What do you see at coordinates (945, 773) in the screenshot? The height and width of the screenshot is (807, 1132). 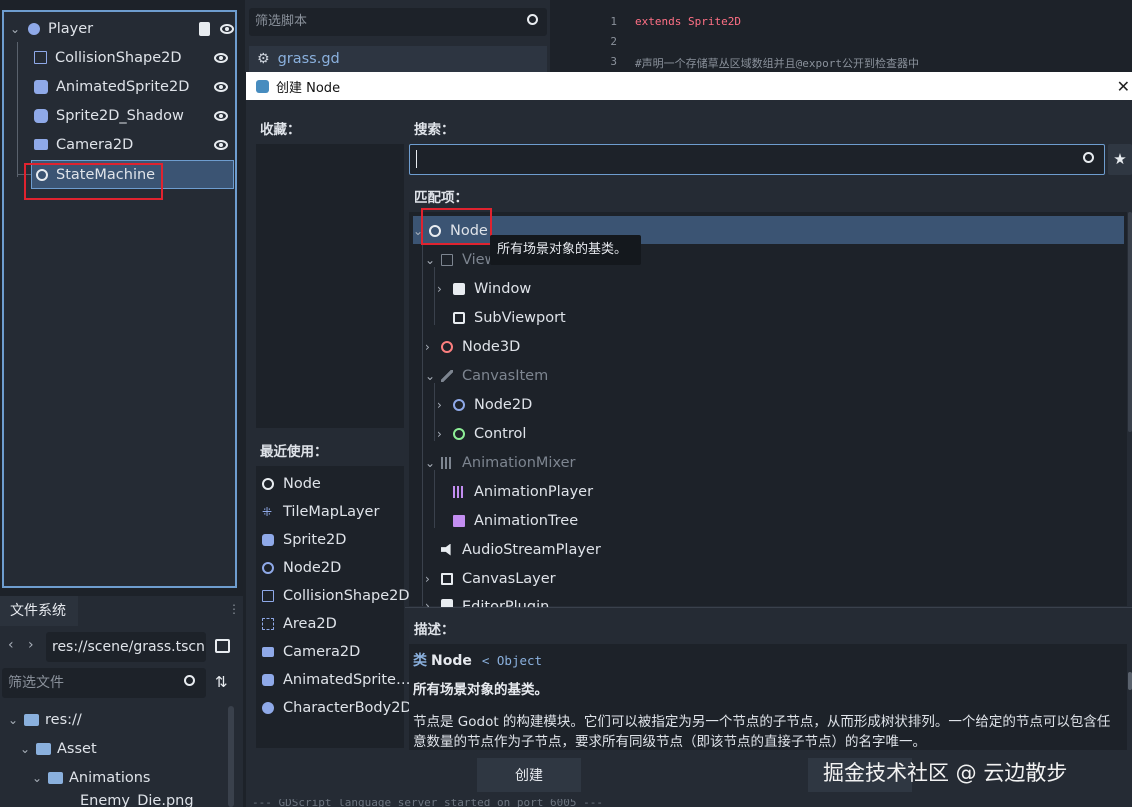 I see `watermark: 掘金技术社区 @ 云边散步` at bounding box center [945, 773].